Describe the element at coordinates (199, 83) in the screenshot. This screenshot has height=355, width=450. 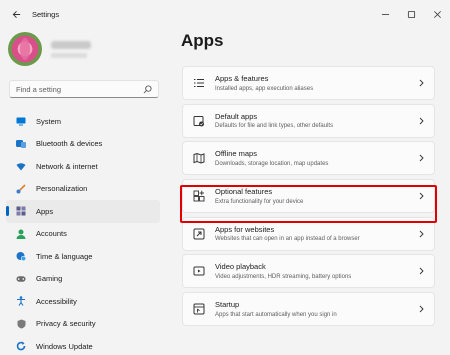
I see `list-icon` at that location.